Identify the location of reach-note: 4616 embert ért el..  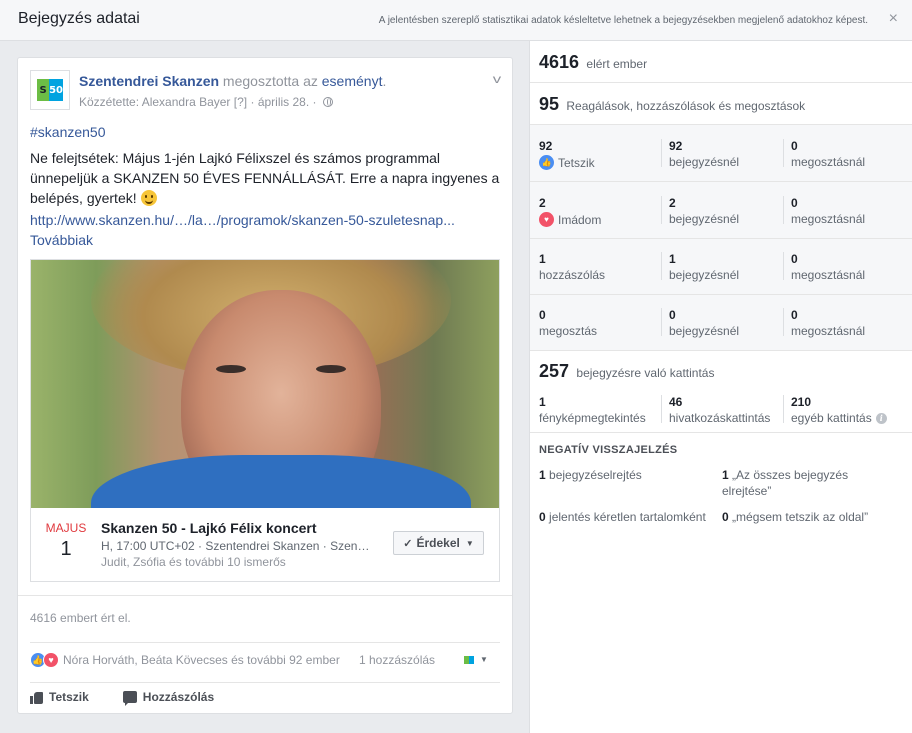
(80, 618).